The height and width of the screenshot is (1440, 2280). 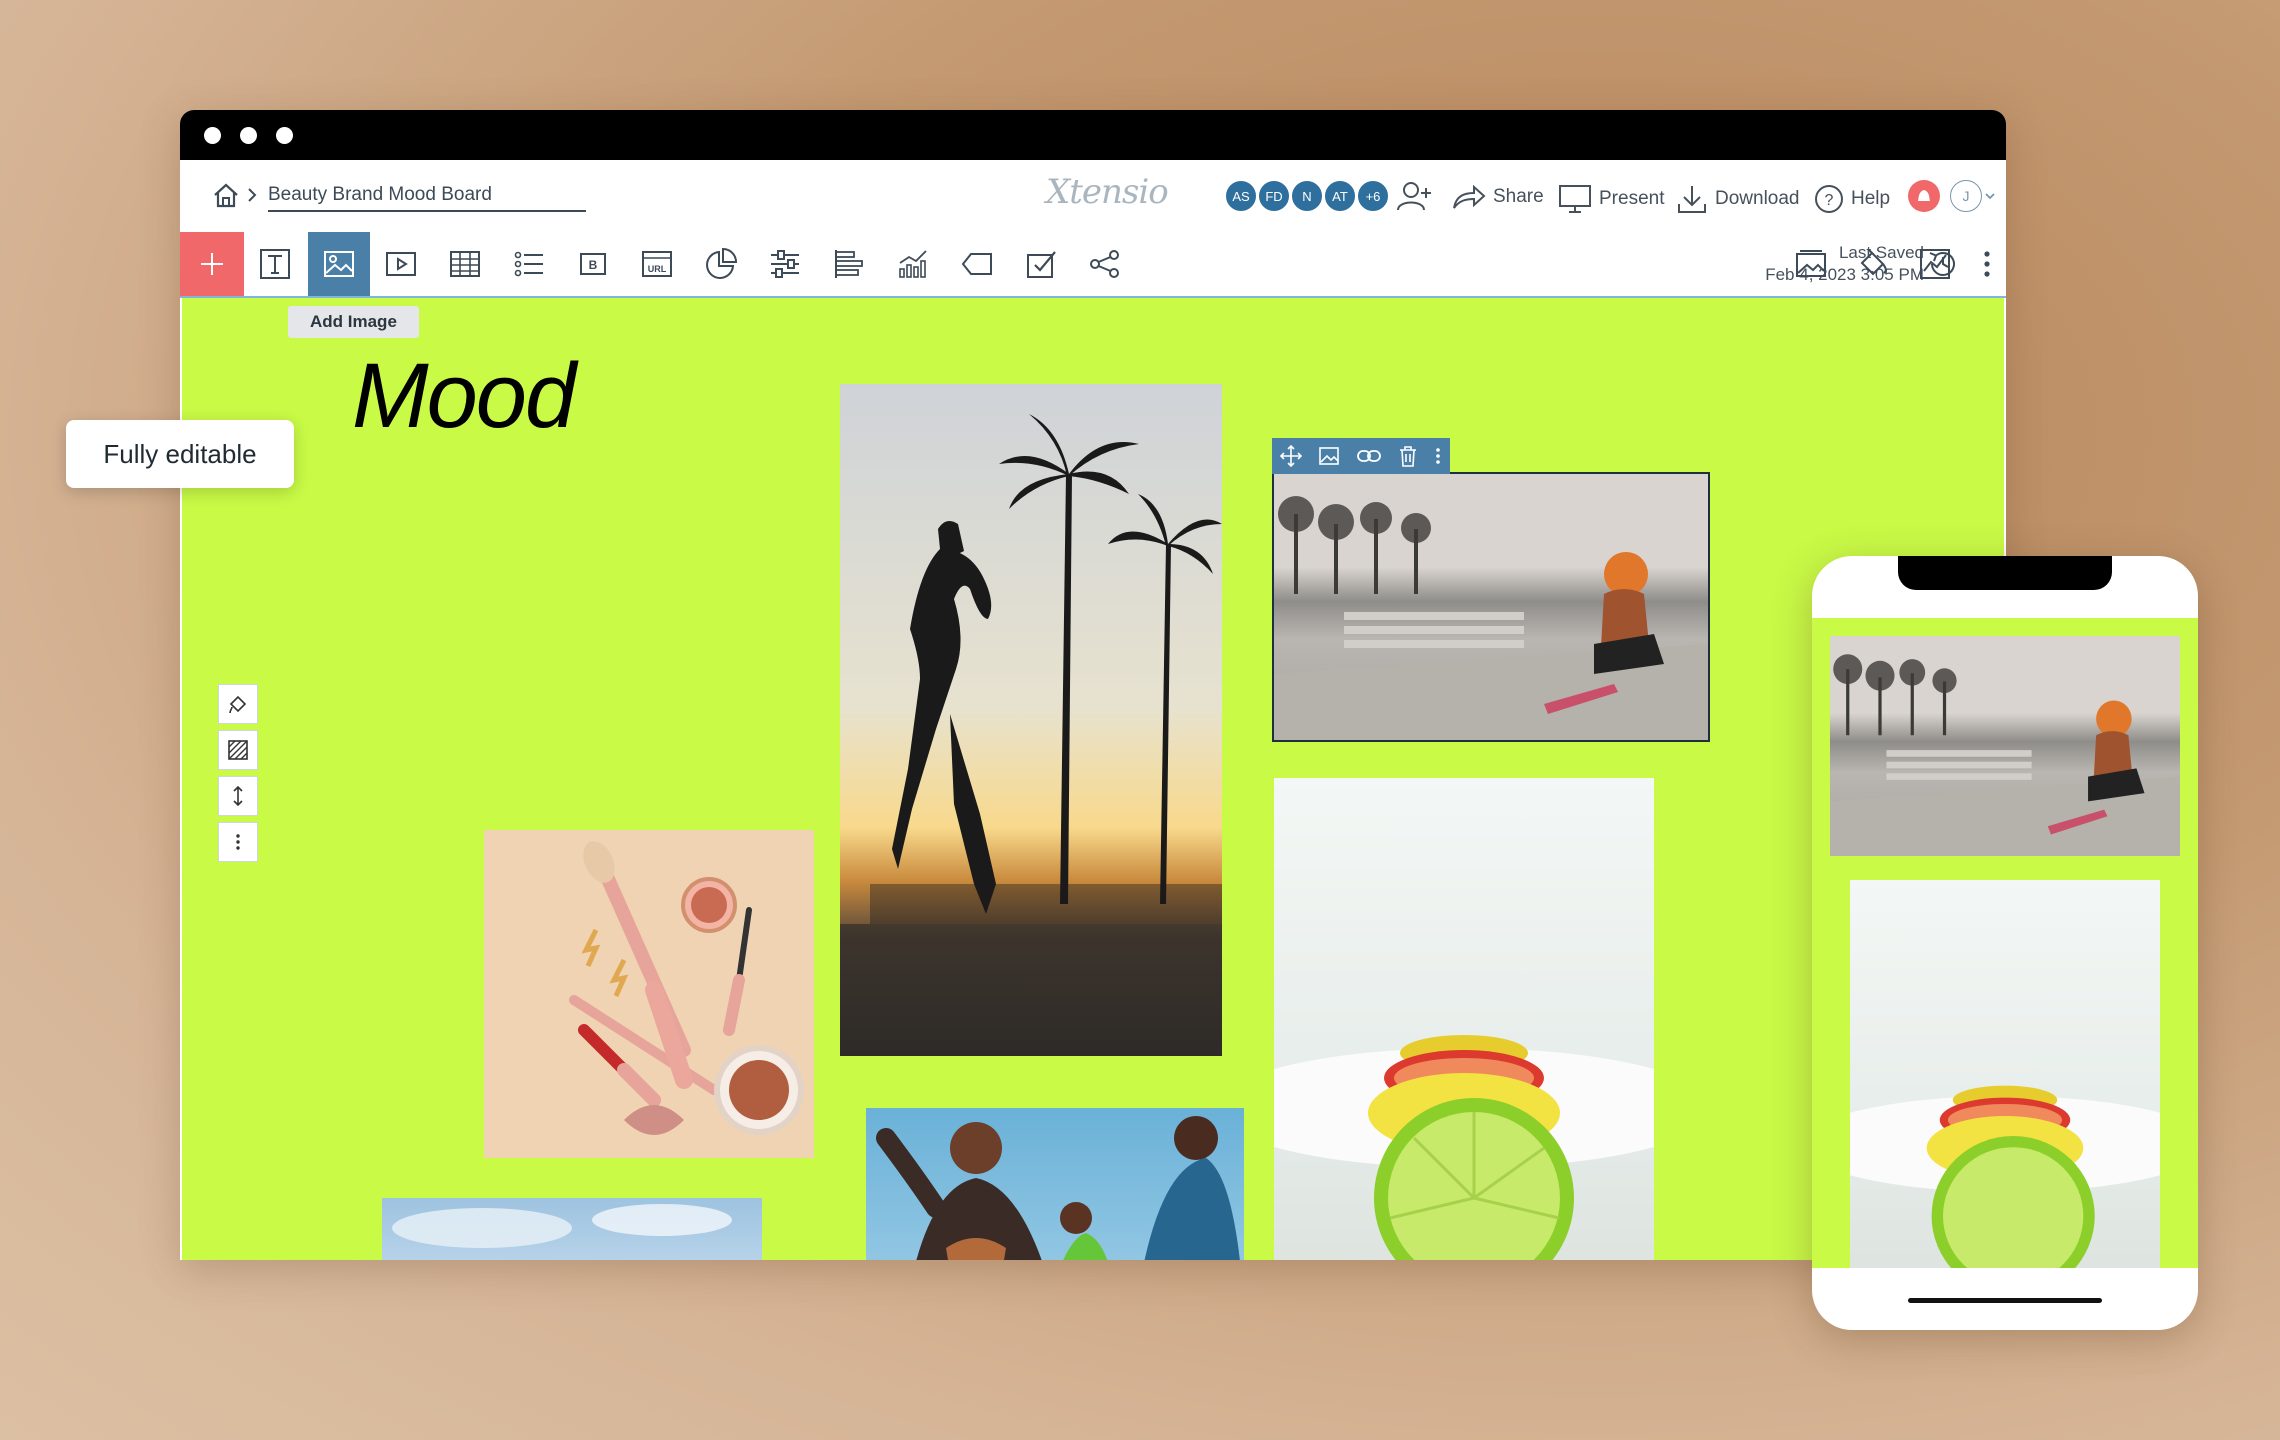 I want to click on phone-skatepark-photo, so click(x=2005, y=746).